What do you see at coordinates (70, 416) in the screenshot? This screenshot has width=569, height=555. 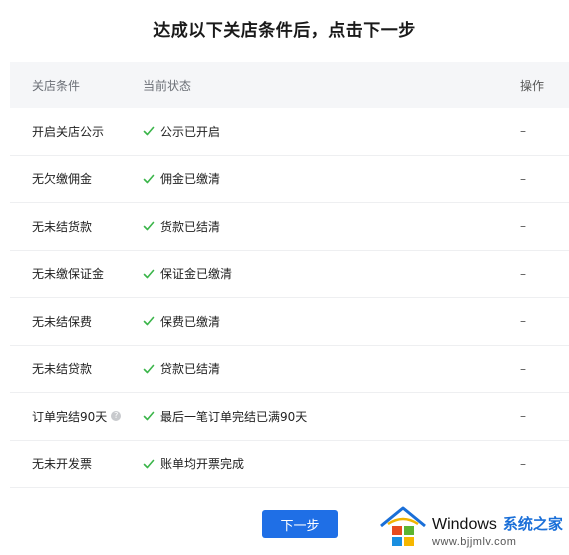 I see `condition-label: 订单完结90天` at bounding box center [70, 416].